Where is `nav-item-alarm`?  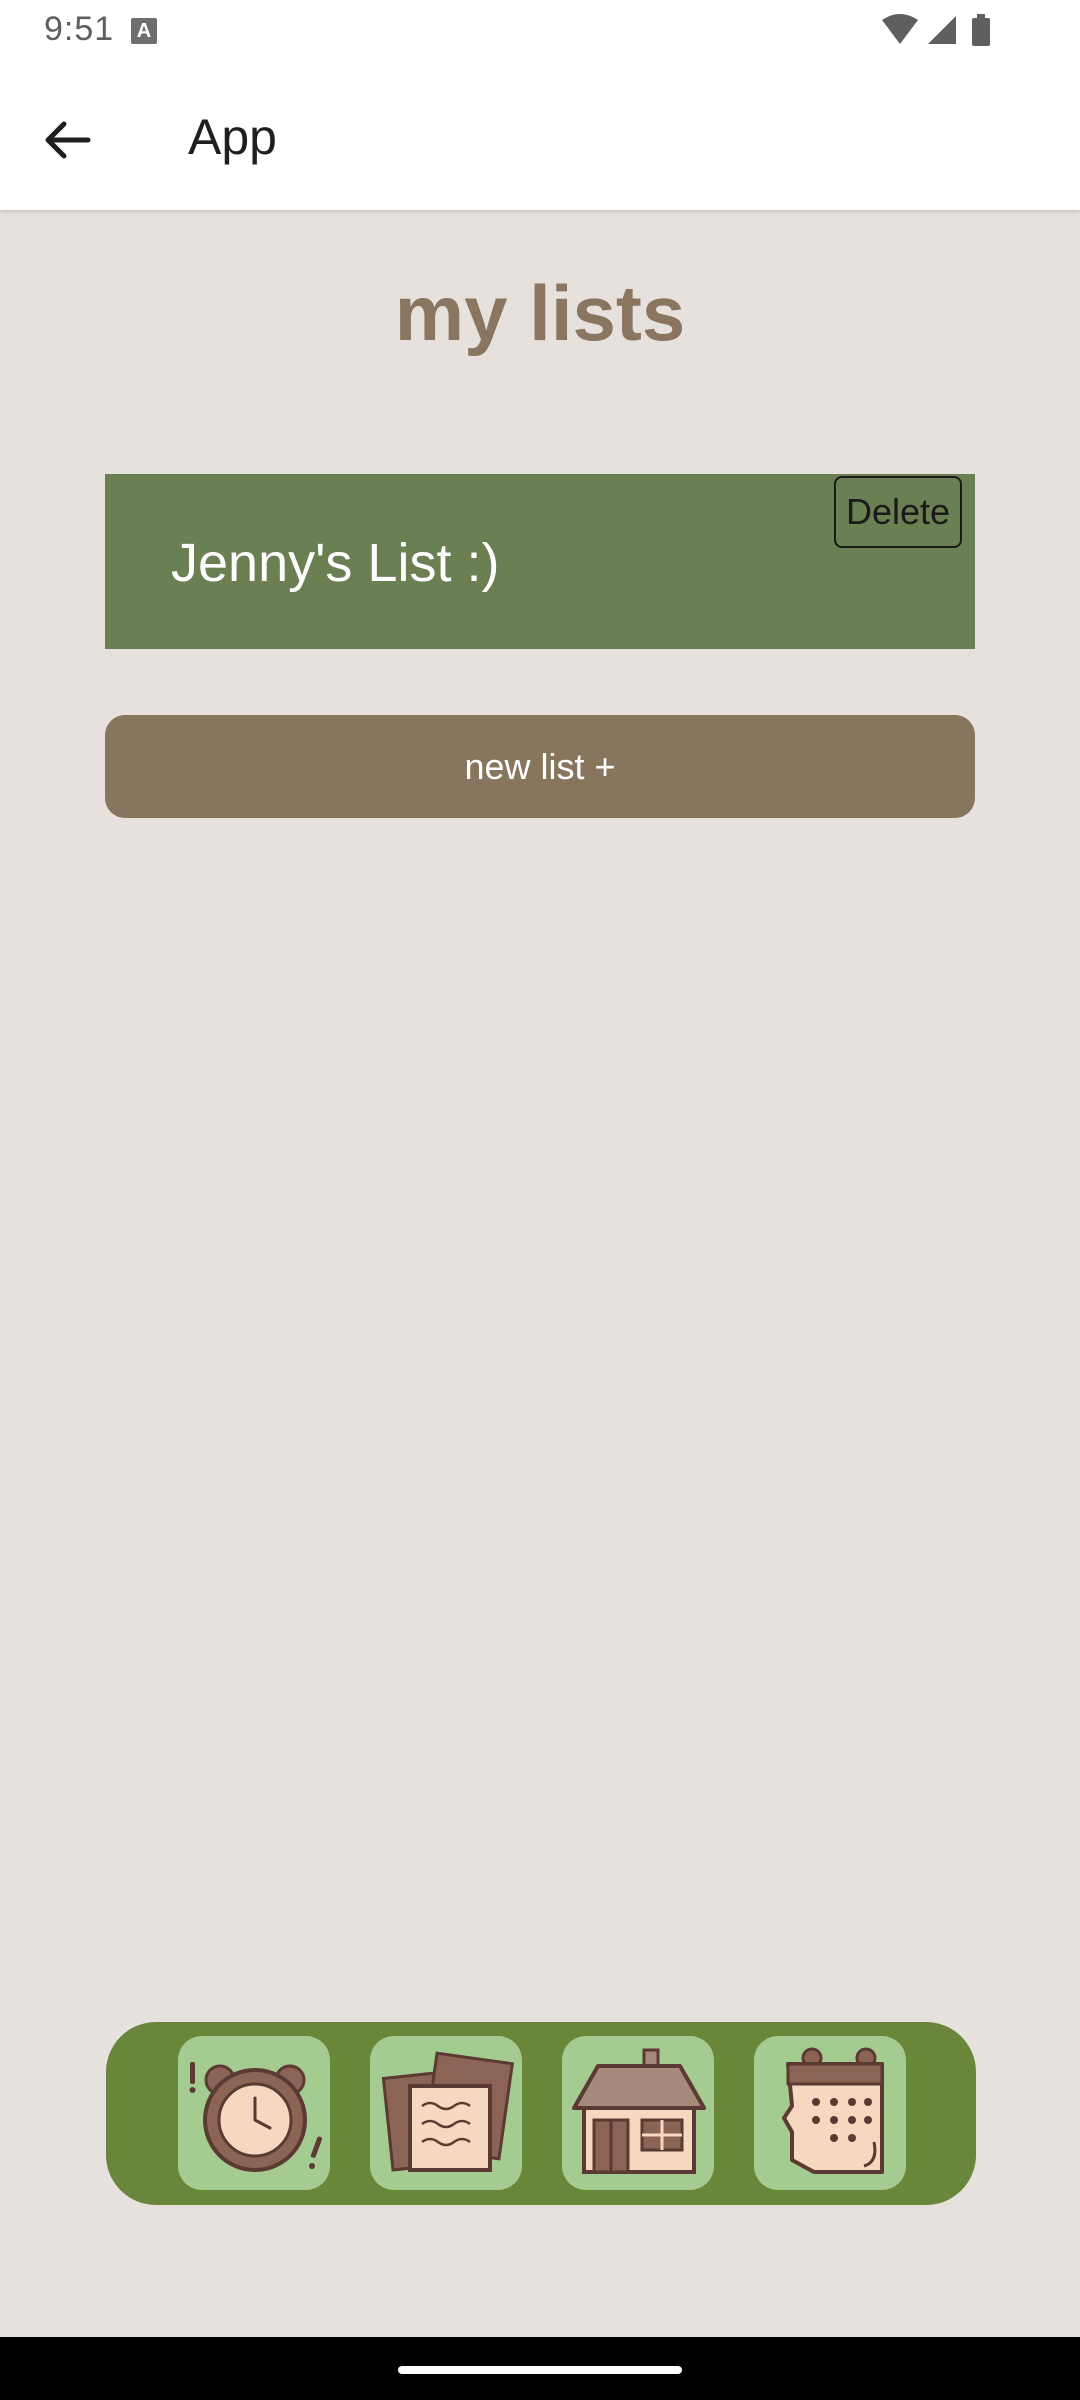
nav-item-alarm is located at coordinates (254, 2113).